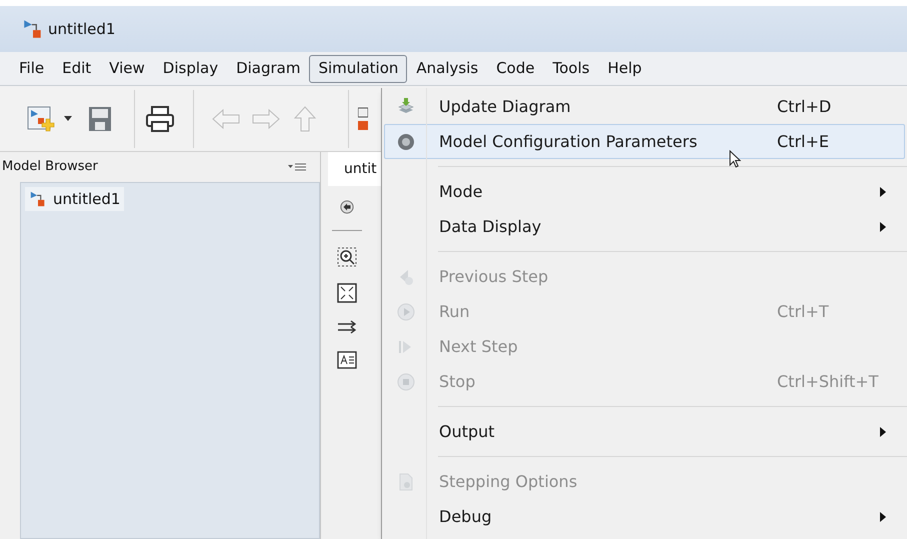 This screenshot has height=539, width=907. Describe the element at coordinates (347, 327) in the screenshot. I see `arrows-icon` at that location.